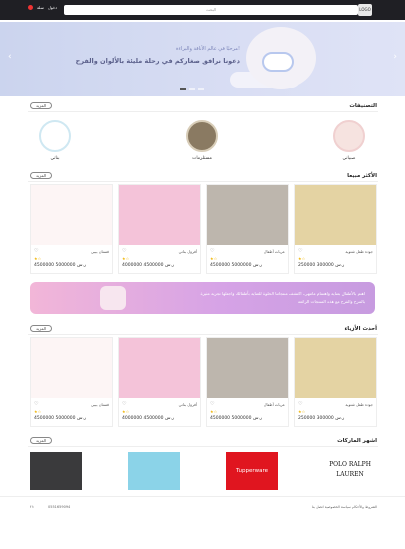 The width and height of the screenshot is (405, 549). What do you see at coordinates (344, 507) in the screenshot?
I see `footer-links: الشروط والأحكام سياسة الخصوصية اتصل بنا` at bounding box center [344, 507].